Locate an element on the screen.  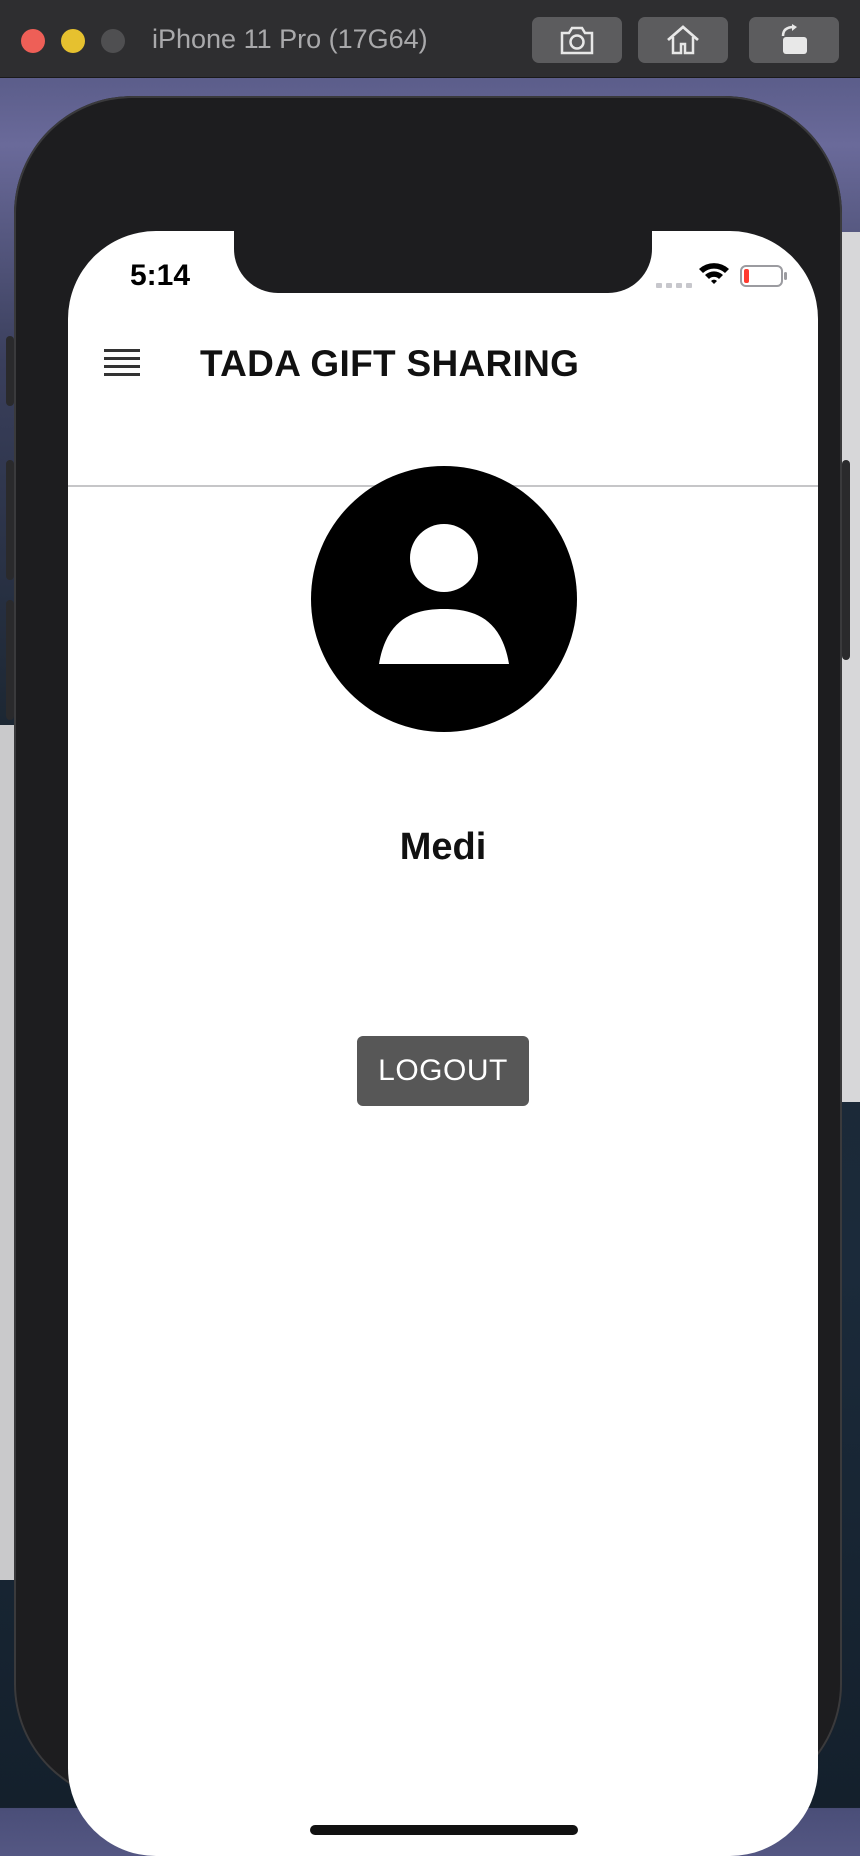
status-time: 5:14 is located at coordinates (160, 275).